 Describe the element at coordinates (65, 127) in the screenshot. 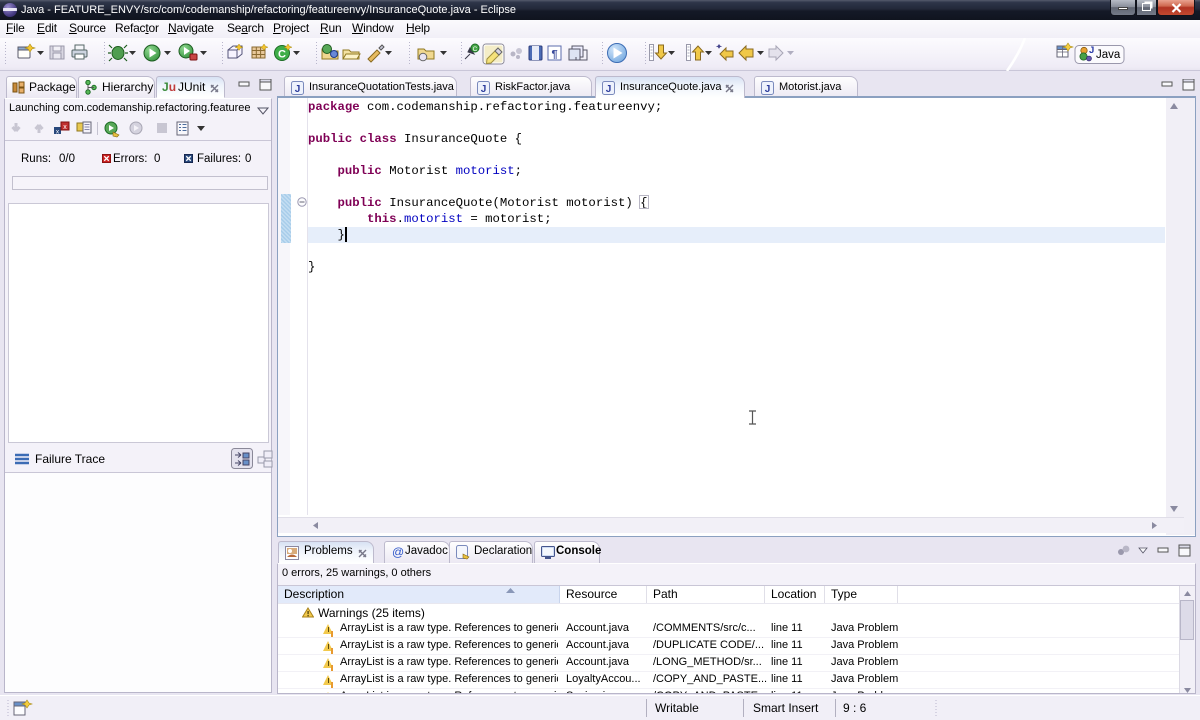

I see `svg-text: x` at that location.